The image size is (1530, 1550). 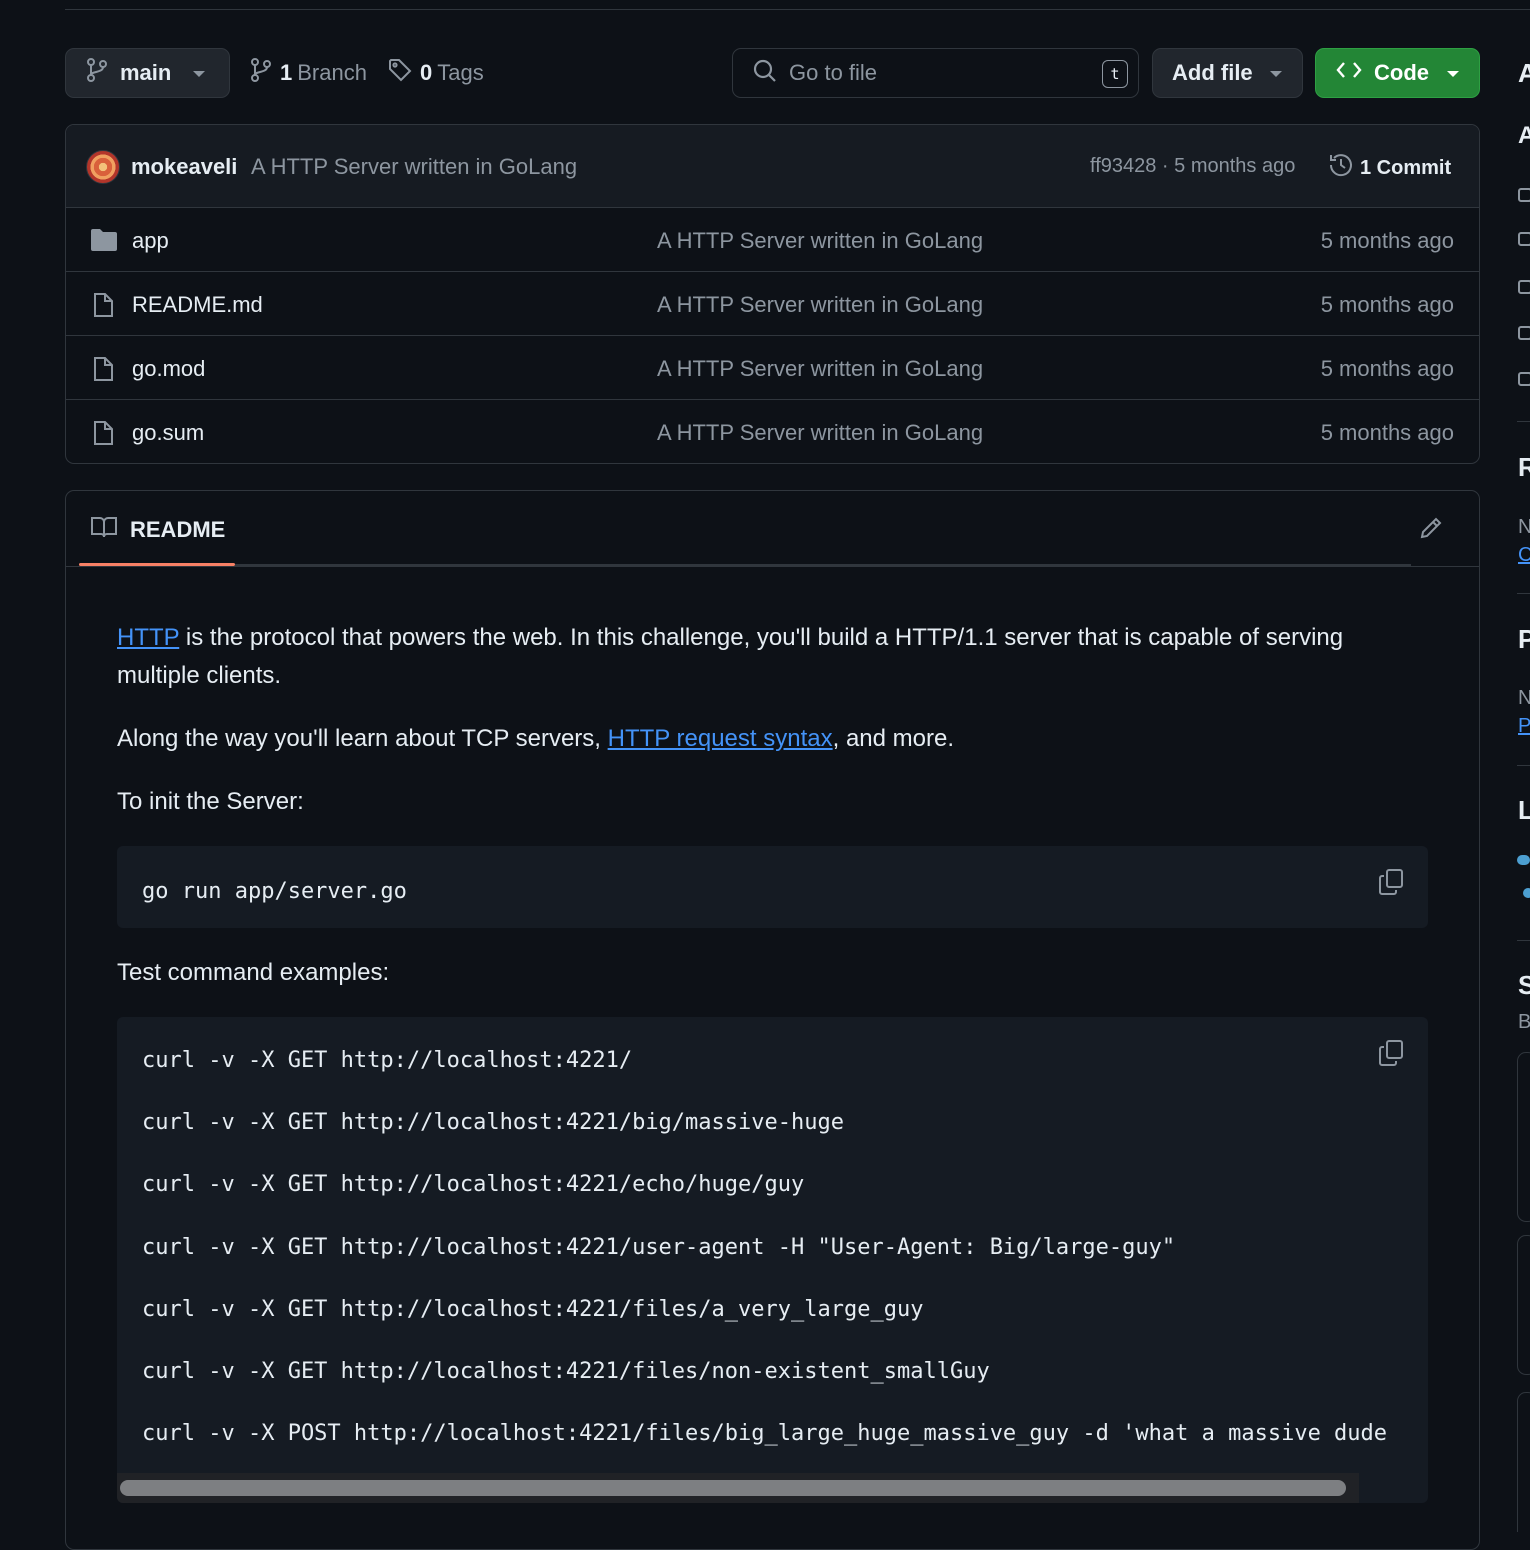 I want to click on pencil-icon, so click(x=1431, y=530).